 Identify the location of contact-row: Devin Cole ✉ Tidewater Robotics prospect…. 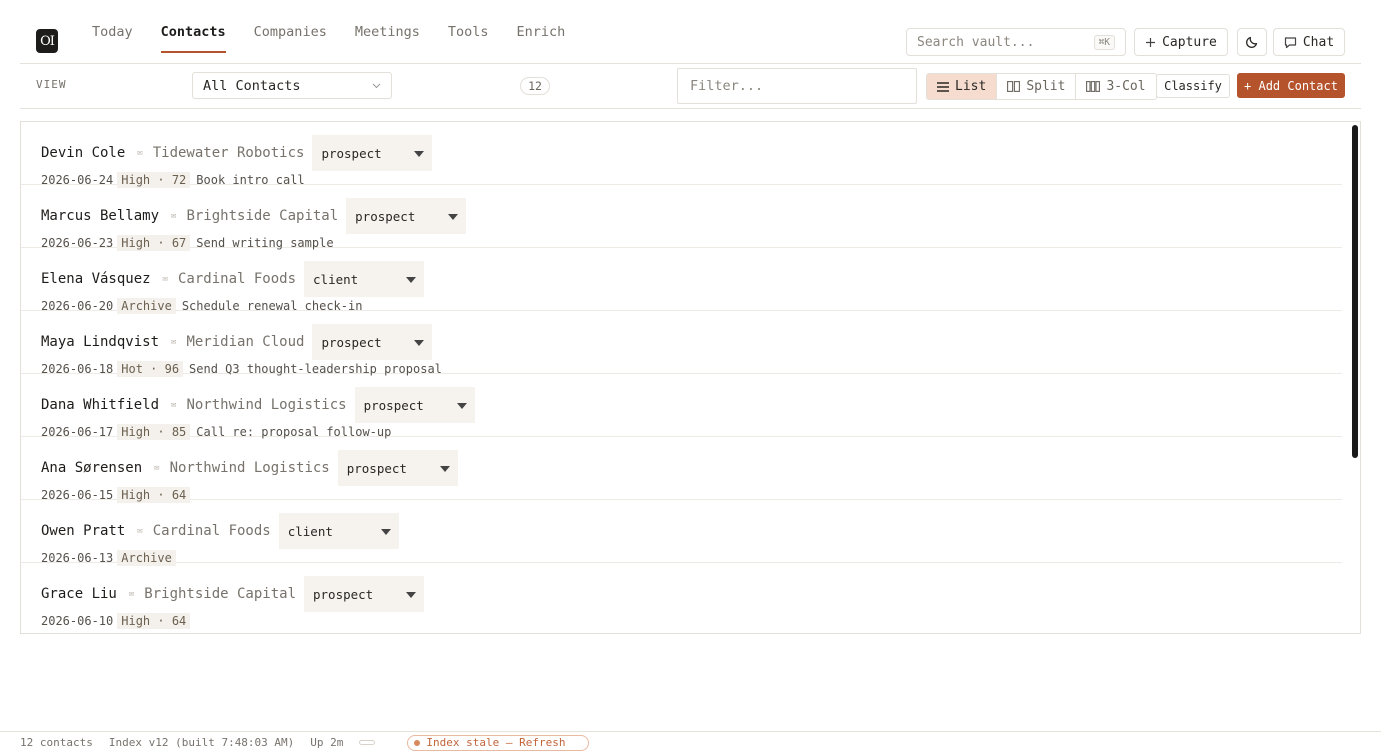
(681, 155).